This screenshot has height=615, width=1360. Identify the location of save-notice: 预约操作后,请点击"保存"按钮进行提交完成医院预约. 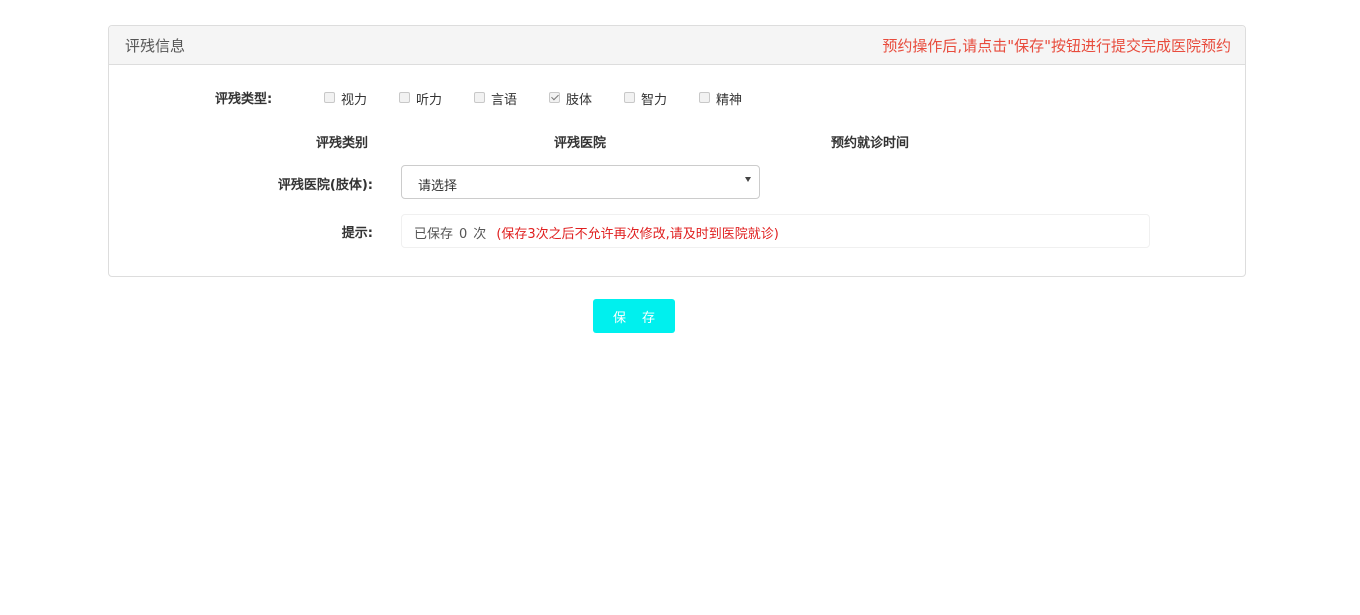
(1056, 46).